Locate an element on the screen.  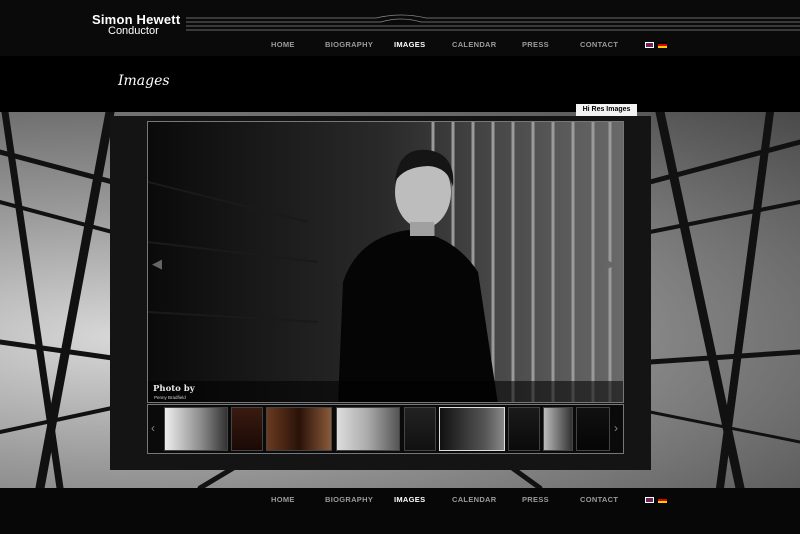
footer-nav-images: IMAGES is located at coordinates (409, 499).